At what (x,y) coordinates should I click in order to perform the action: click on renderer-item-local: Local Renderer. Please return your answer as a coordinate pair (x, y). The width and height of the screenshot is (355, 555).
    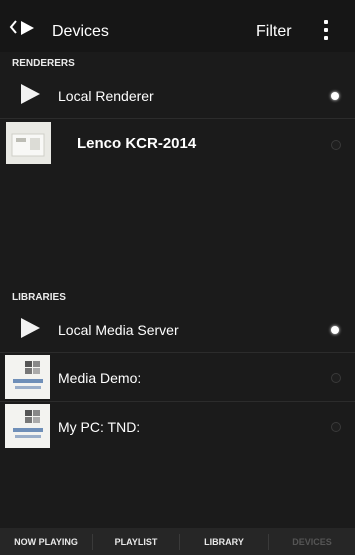
    Looking at the image, I should click on (177, 95).